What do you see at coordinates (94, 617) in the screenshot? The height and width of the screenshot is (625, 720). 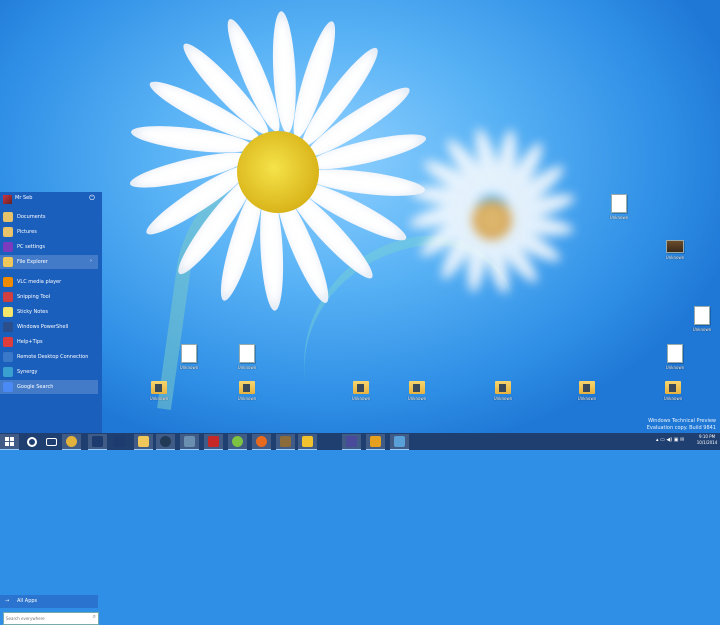 I see `search-icon: ⌕` at bounding box center [94, 617].